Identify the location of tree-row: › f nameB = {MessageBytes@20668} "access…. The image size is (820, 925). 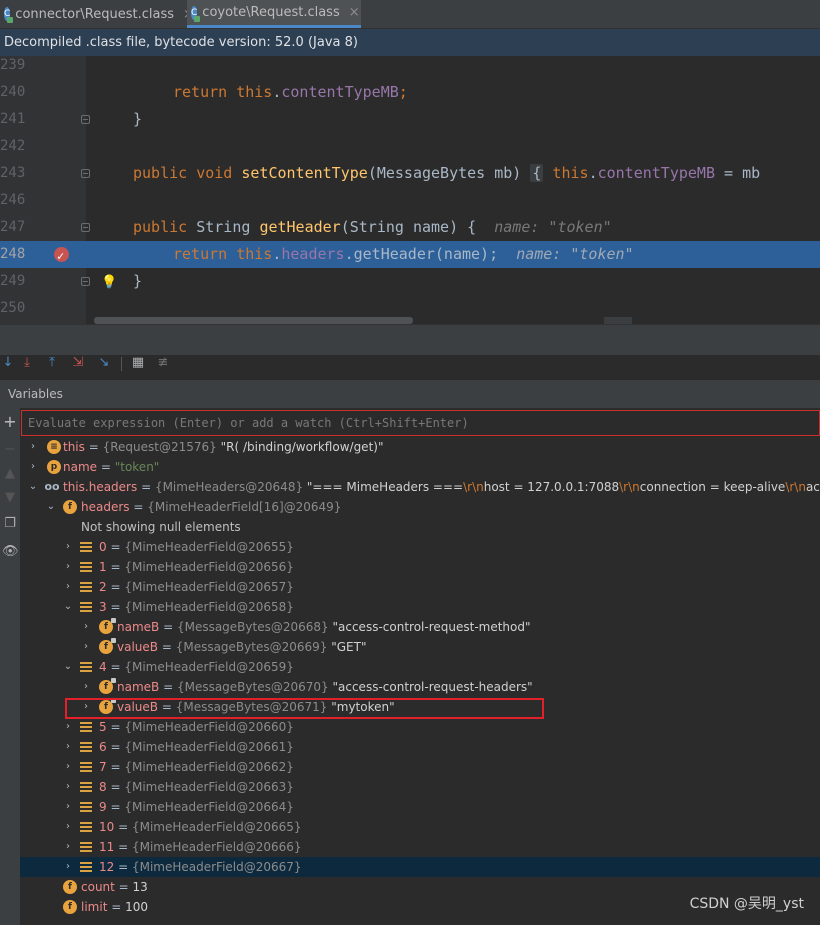
(420, 627).